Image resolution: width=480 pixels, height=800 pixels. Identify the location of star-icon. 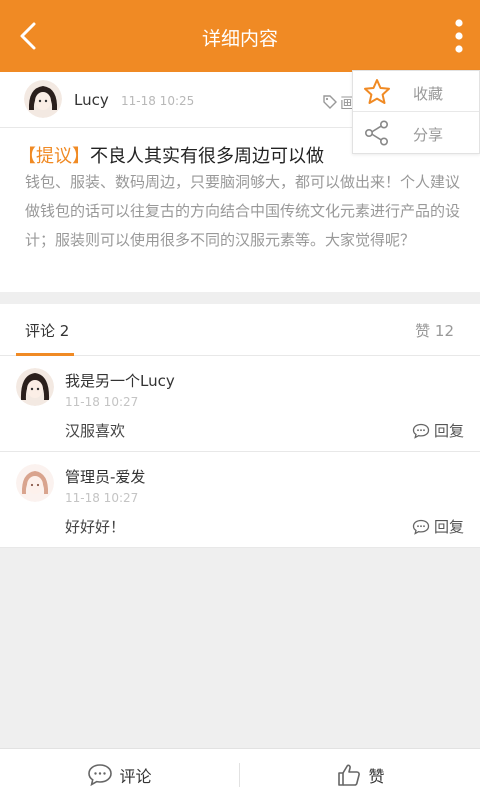
(377, 91).